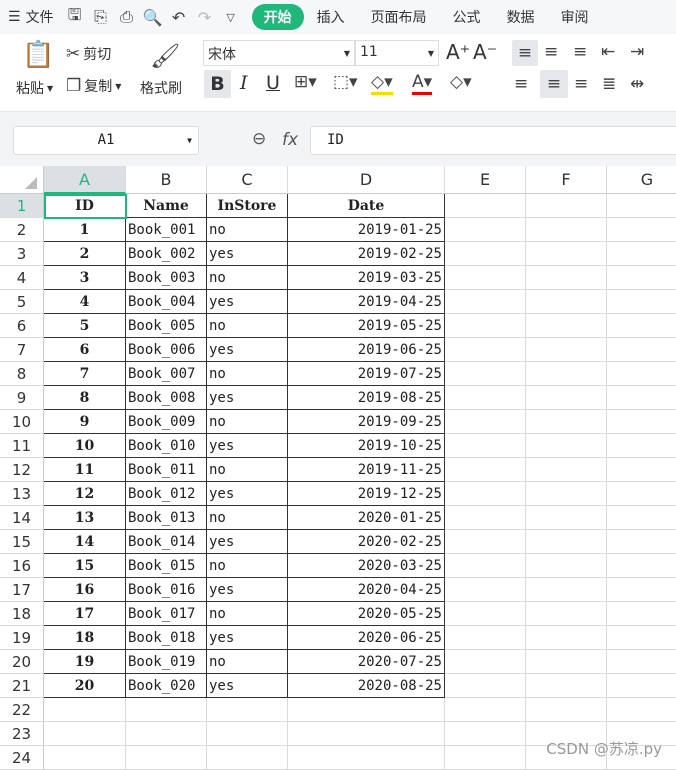 This screenshot has width=676, height=770. What do you see at coordinates (22, 758) in the screenshot?
I see `row-header: 24` at bounding box center [22, 758].